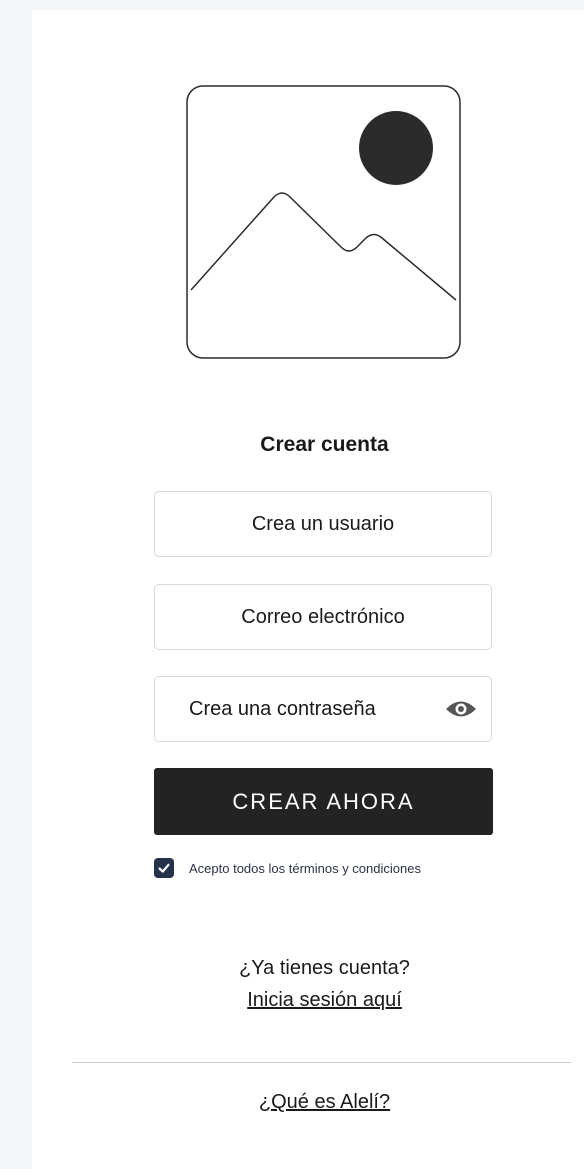 The image size is (584, 1169). I want to click on email-field, so click(323, 617).